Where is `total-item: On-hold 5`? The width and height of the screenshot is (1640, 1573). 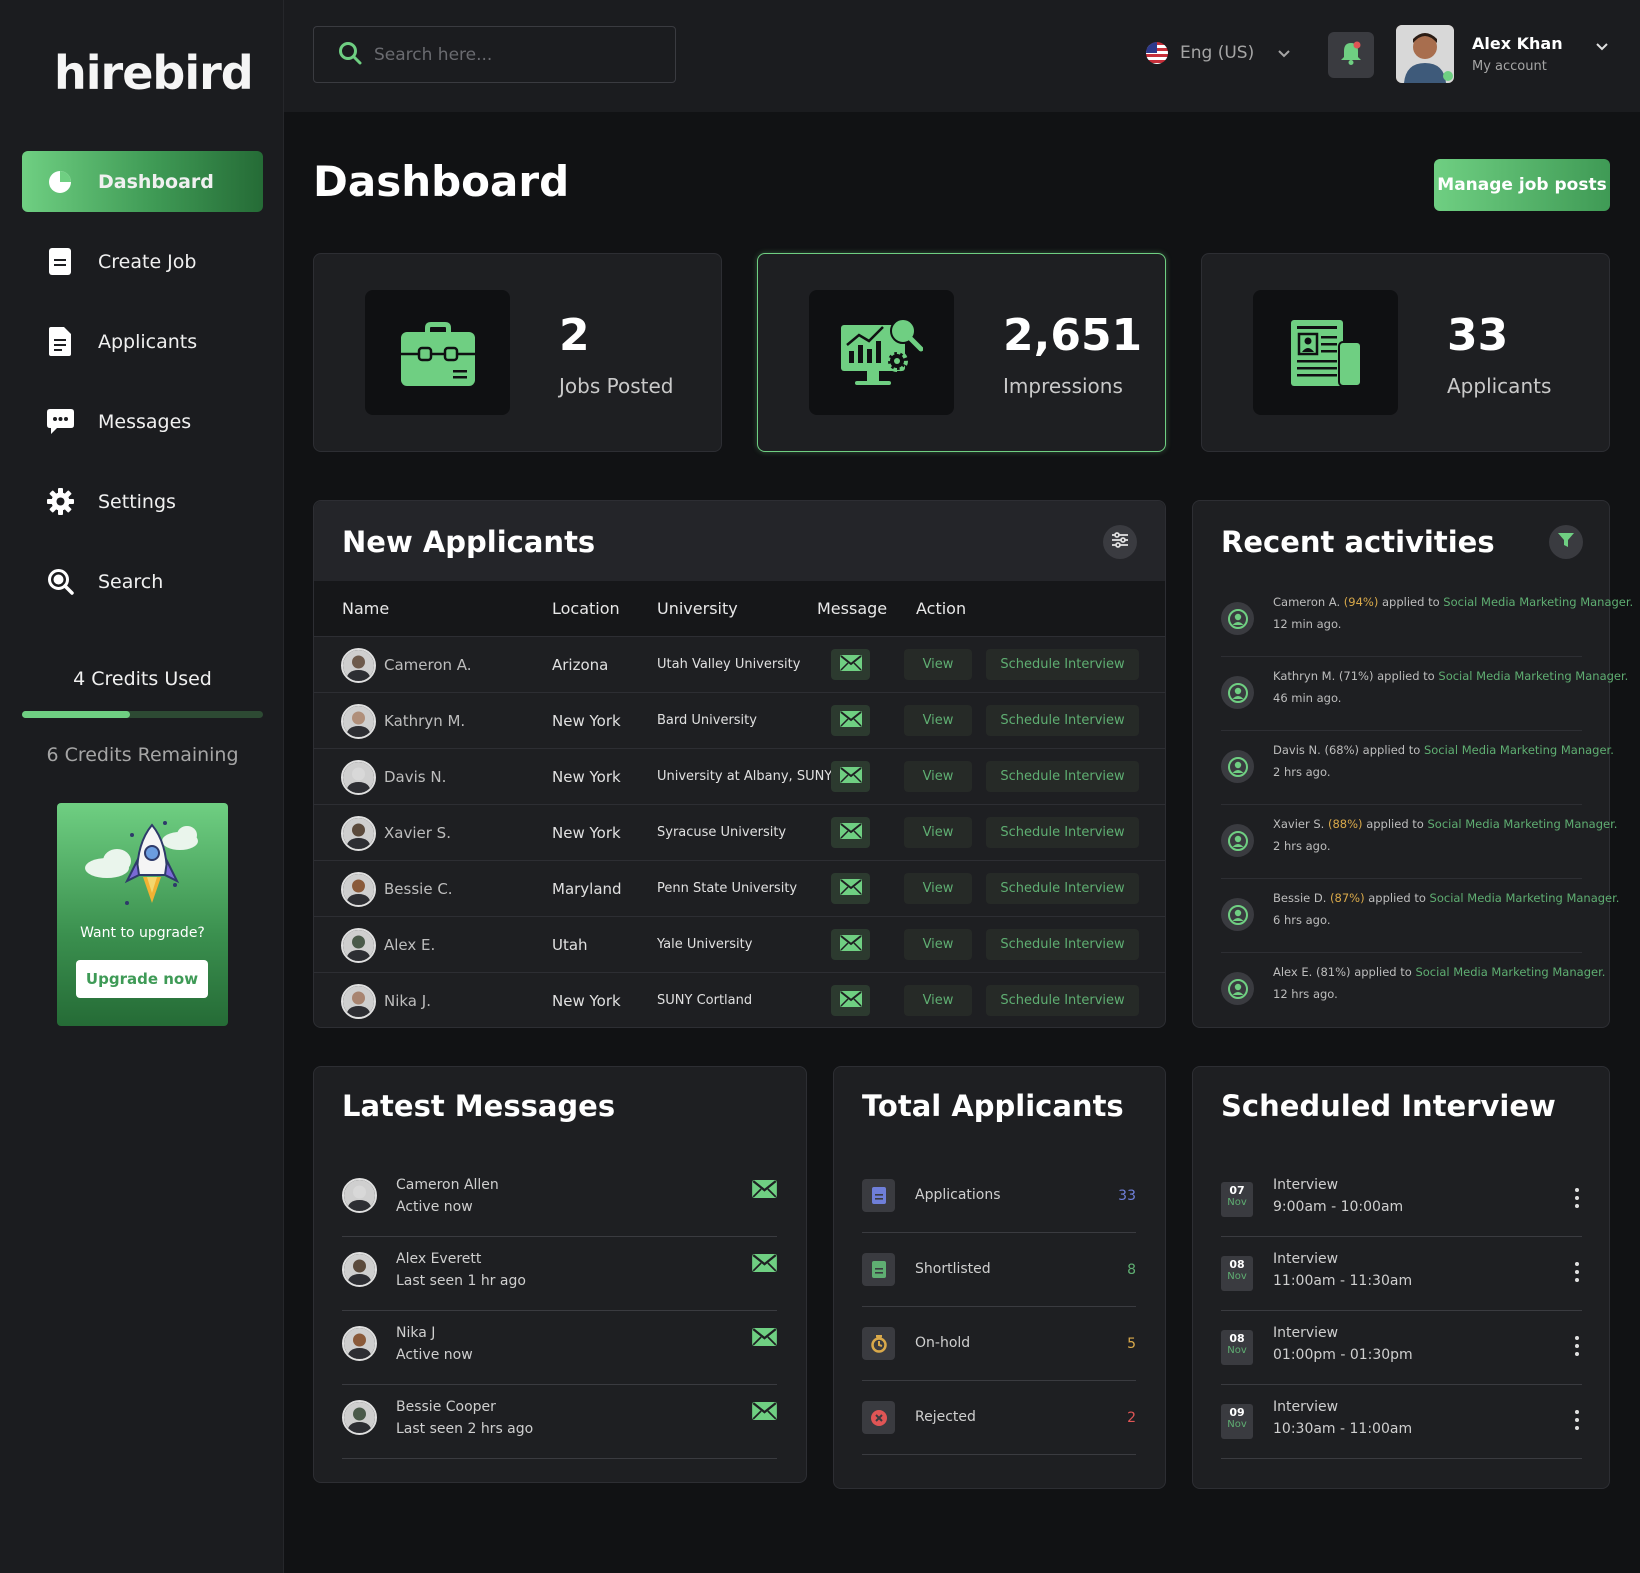 total-item: On-hold 5 is located at coordinates (999, 1344).